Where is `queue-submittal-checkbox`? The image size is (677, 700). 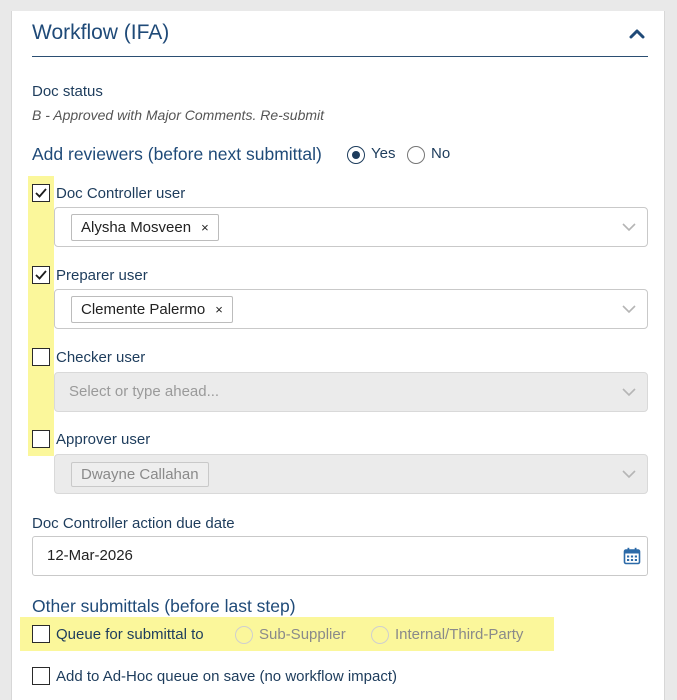
queue-submittal-checkbox is located at coordinates (41, 634).